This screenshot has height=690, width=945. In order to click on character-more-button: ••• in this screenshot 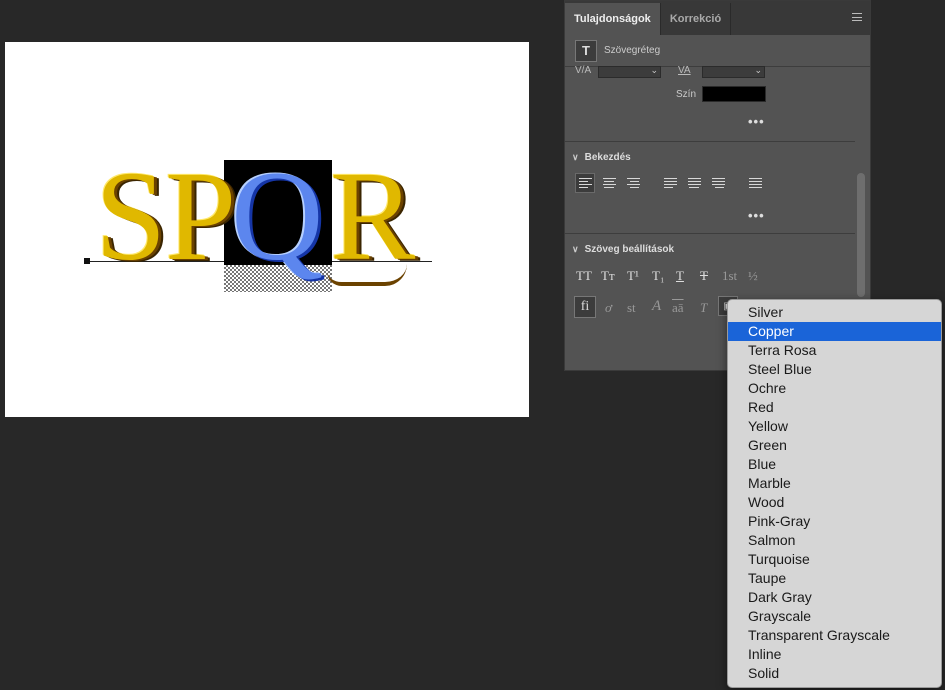, I will do `click(756, 121)`.